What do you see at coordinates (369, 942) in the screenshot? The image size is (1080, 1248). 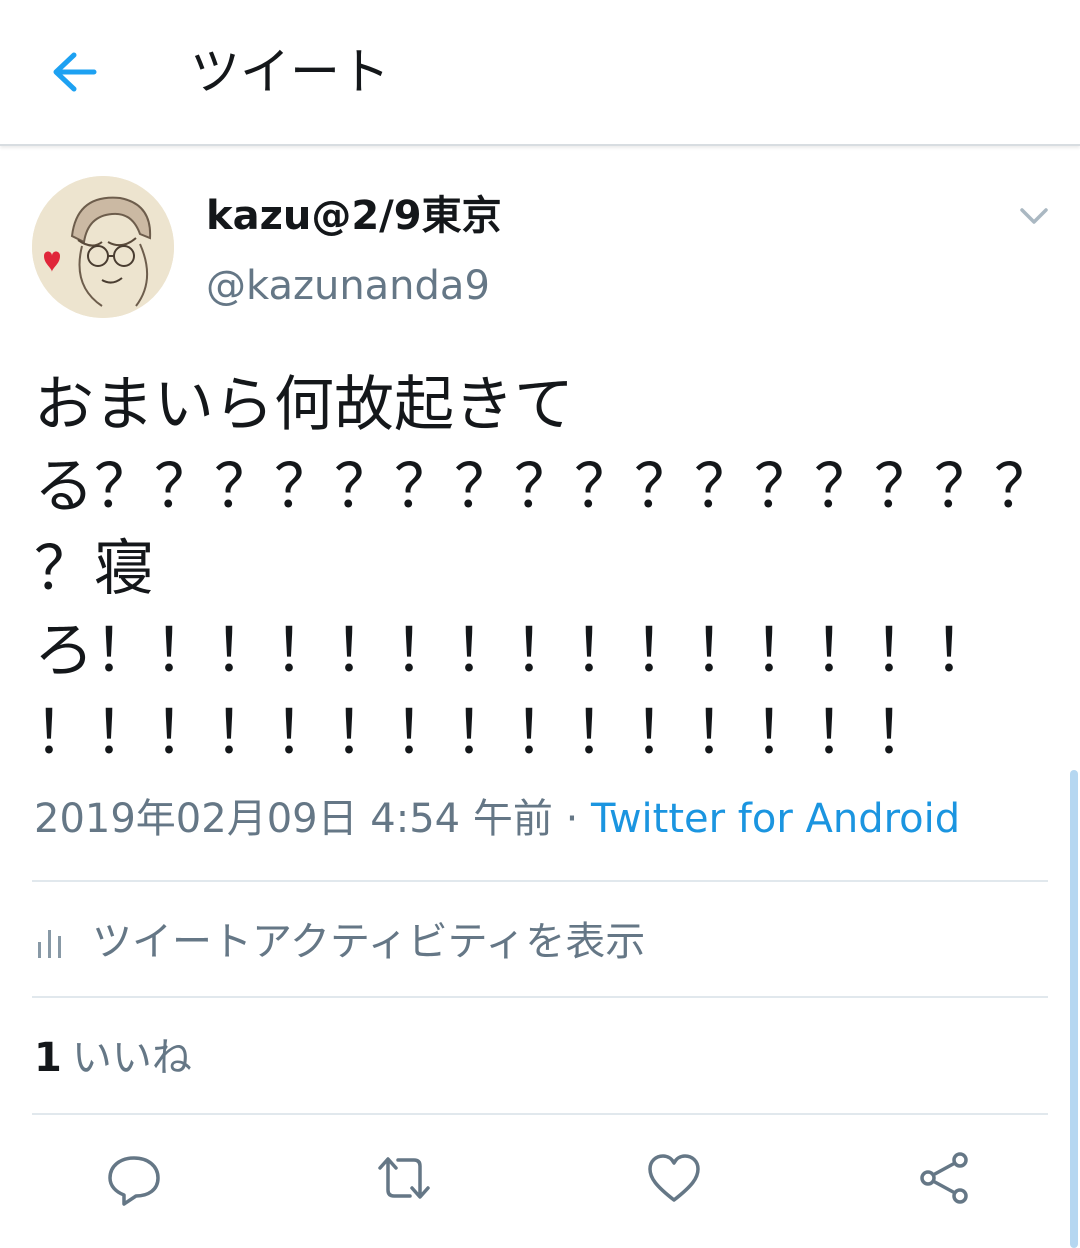 I see `activity-label: ツイートアクティビティを表示` at bounding box center [369, 942].